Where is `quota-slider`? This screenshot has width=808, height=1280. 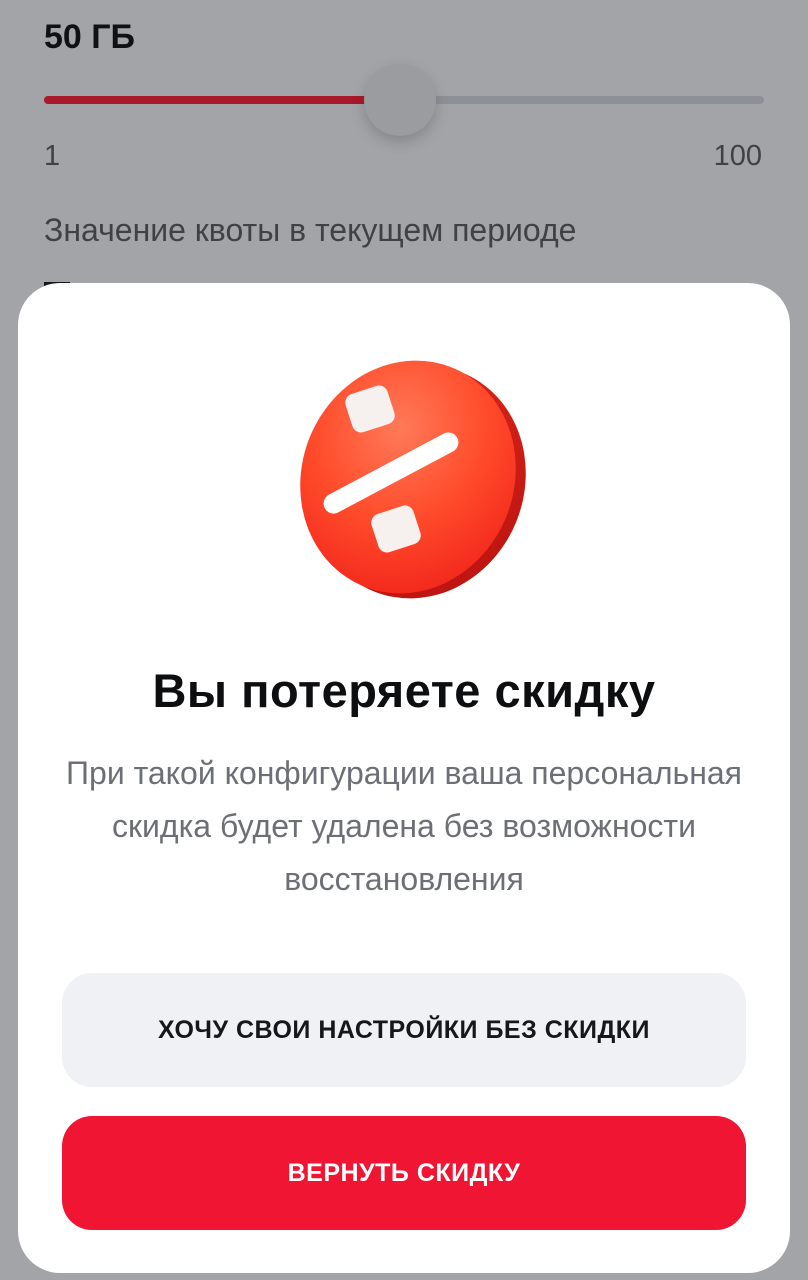
quota-slider is located at coordinates (404, 100).